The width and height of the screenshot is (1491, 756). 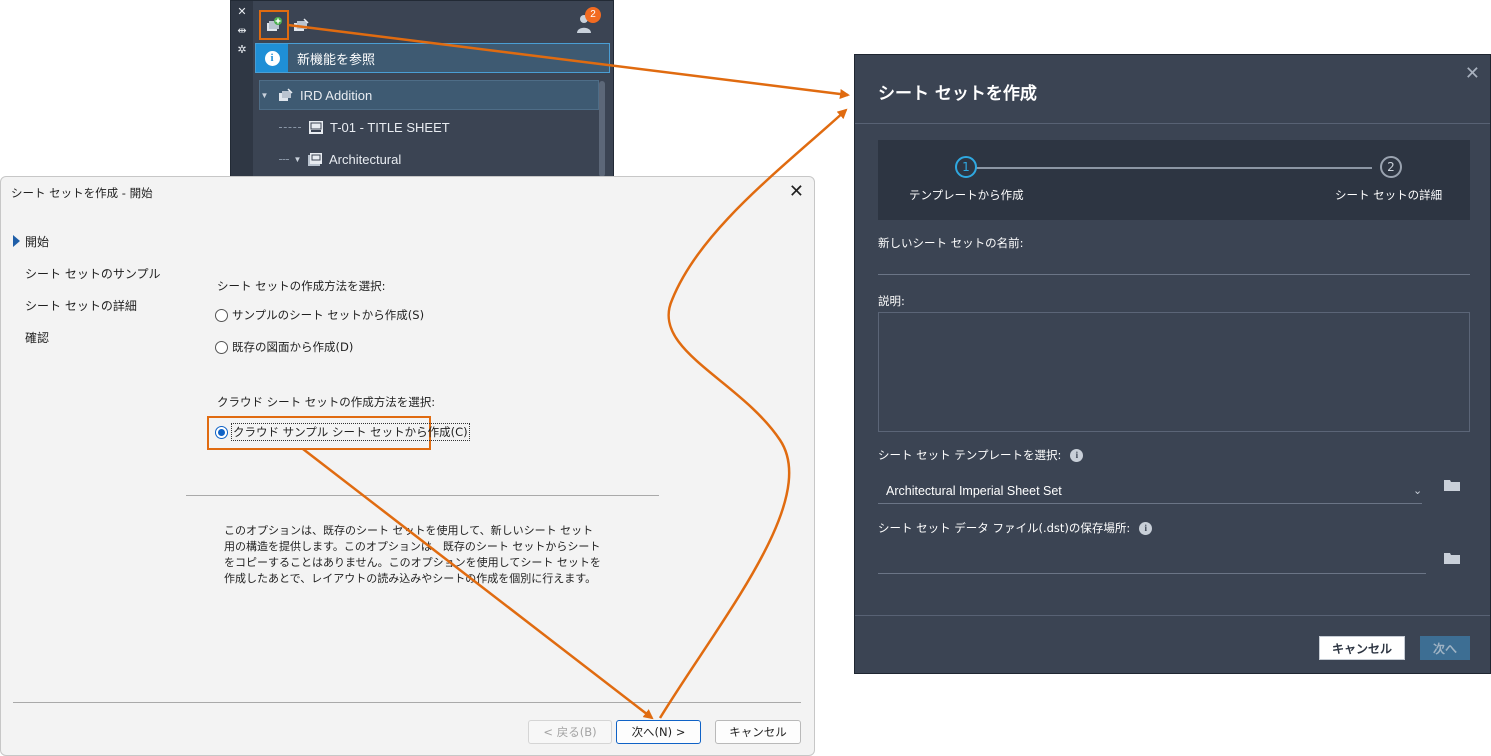 I want to click on close-icon: ✕, so click(x=242, y=12).